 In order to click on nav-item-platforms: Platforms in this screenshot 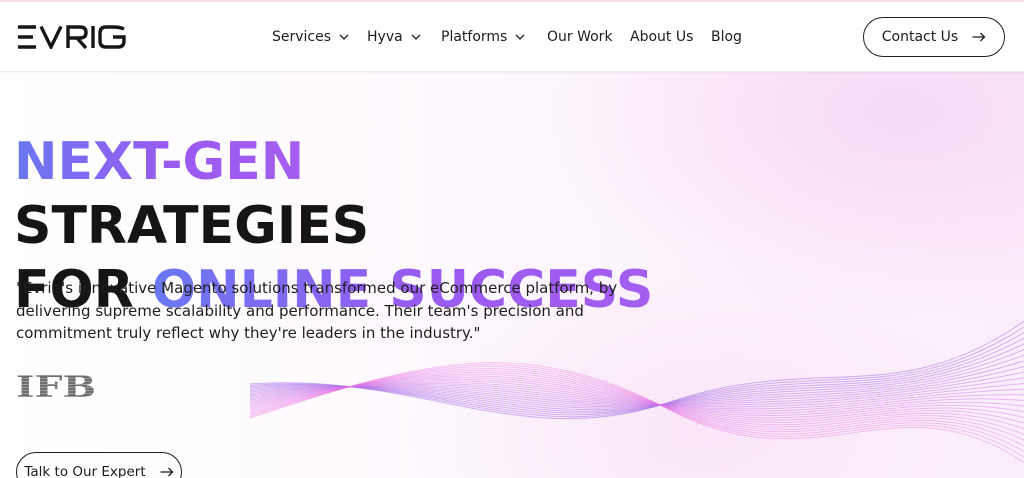, I will do `click(483, 37)`.